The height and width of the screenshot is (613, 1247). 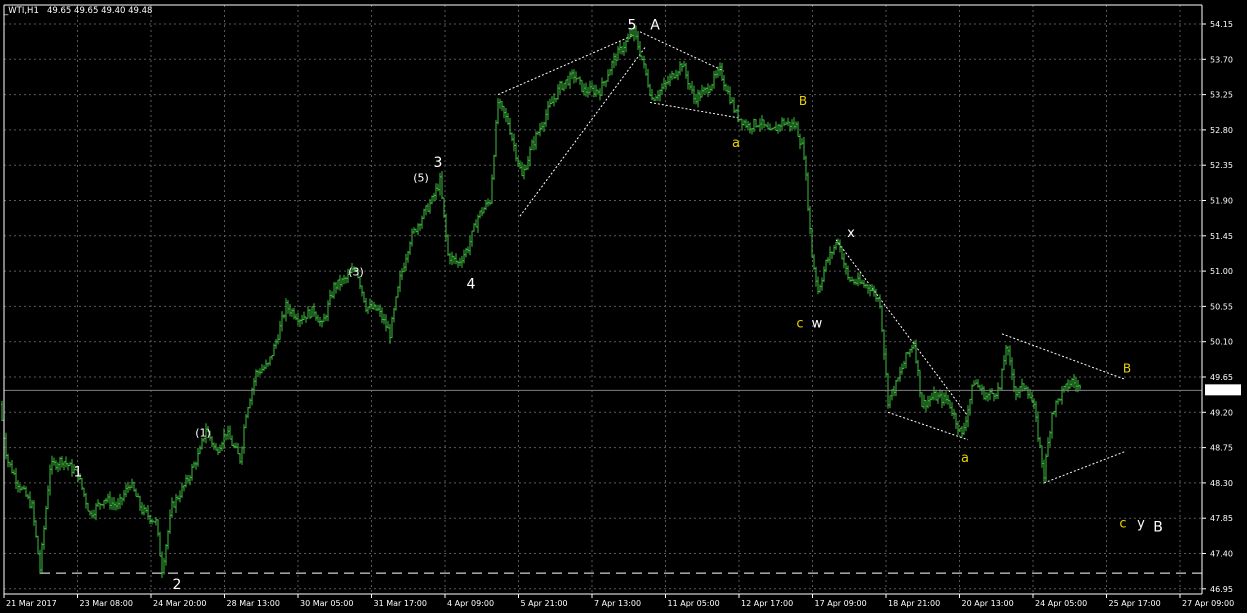 I want to click on y-tick-label: 52.80, so click(x=1221, y=130).